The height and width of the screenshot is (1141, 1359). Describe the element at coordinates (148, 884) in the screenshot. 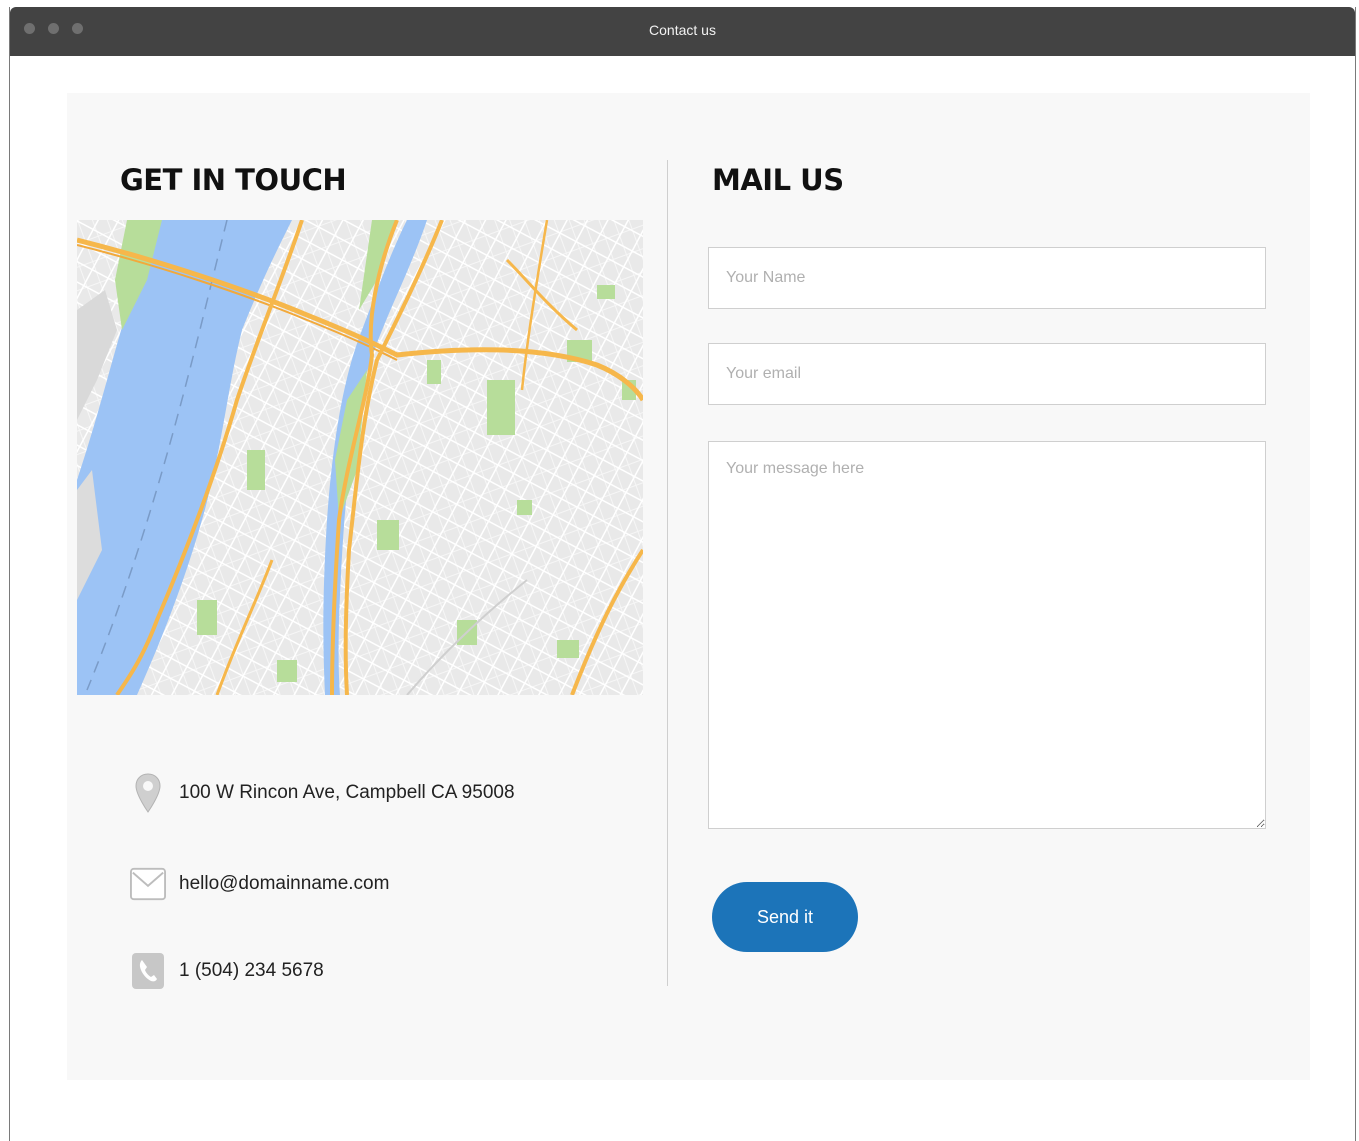

I see `envelope-icon` at that location.